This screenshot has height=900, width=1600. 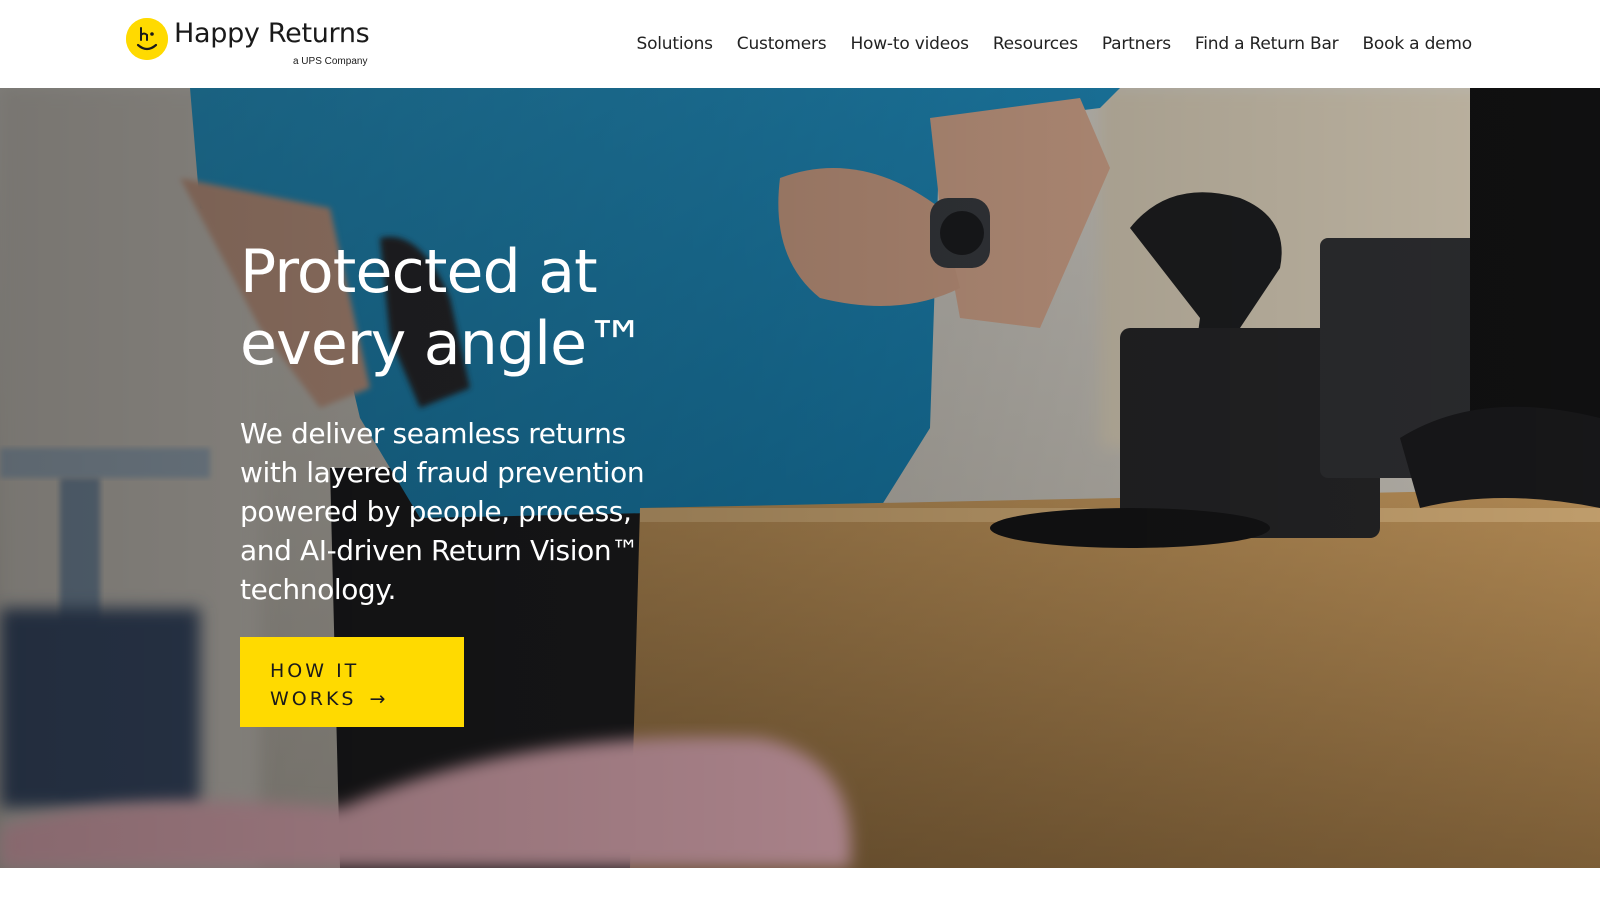 I want to click on nav-item-partners: Partners, so click(x=1136, y=44).